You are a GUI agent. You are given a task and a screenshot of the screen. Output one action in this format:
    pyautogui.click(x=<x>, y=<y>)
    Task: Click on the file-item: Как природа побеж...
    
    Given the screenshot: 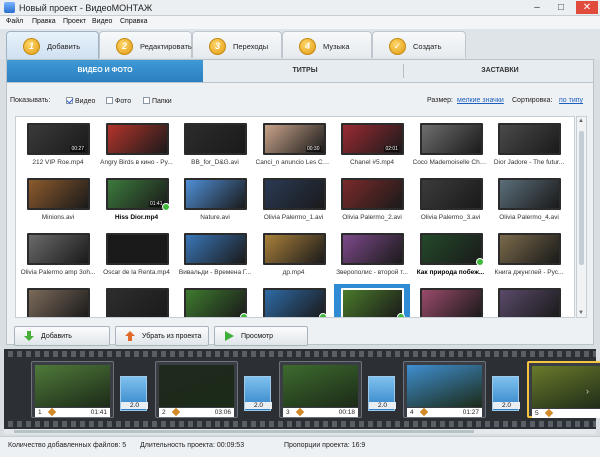 What is the action you would take?
    pyautogui.click(x=451, y=255)
    